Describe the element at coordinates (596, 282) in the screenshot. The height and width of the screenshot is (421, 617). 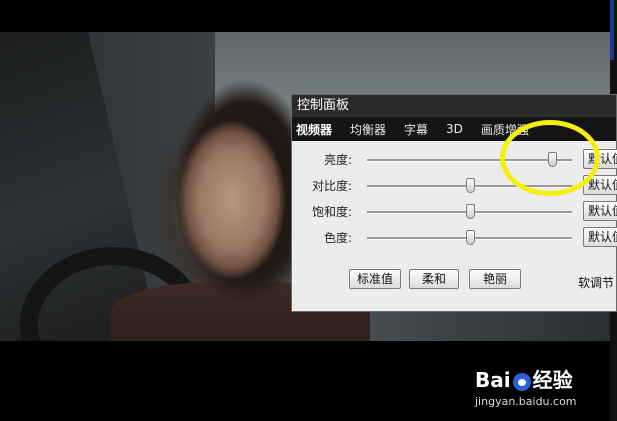
I see `soft-adjust-label: 软调节` at that location.